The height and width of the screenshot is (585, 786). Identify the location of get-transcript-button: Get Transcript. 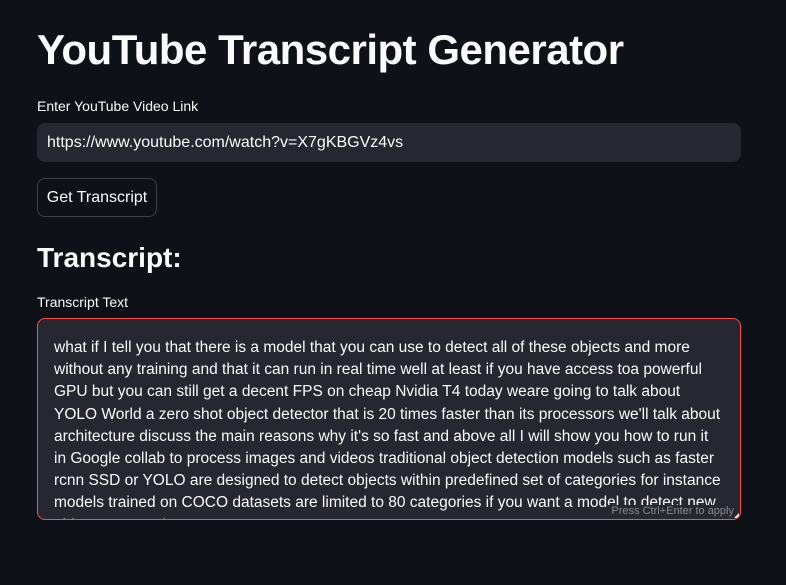
(97, 197).